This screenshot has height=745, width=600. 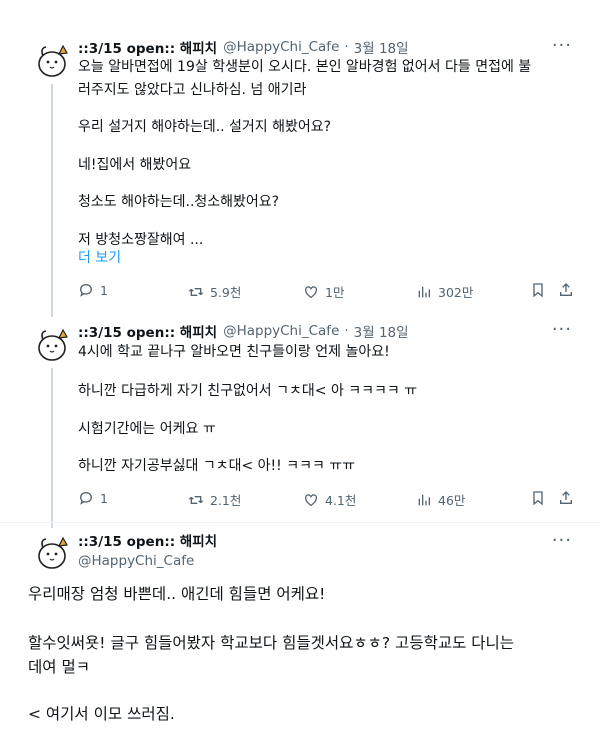 I want to click on views-button: 302만, so click(x=444, y=291).